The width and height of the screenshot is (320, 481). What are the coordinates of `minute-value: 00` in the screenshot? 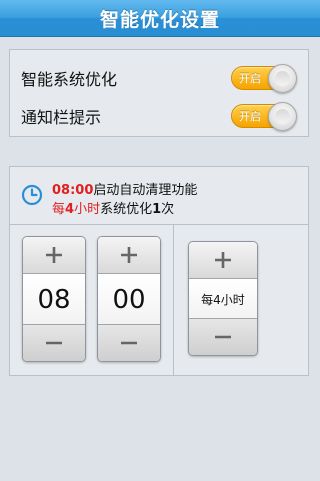 It's located at (129, 300).